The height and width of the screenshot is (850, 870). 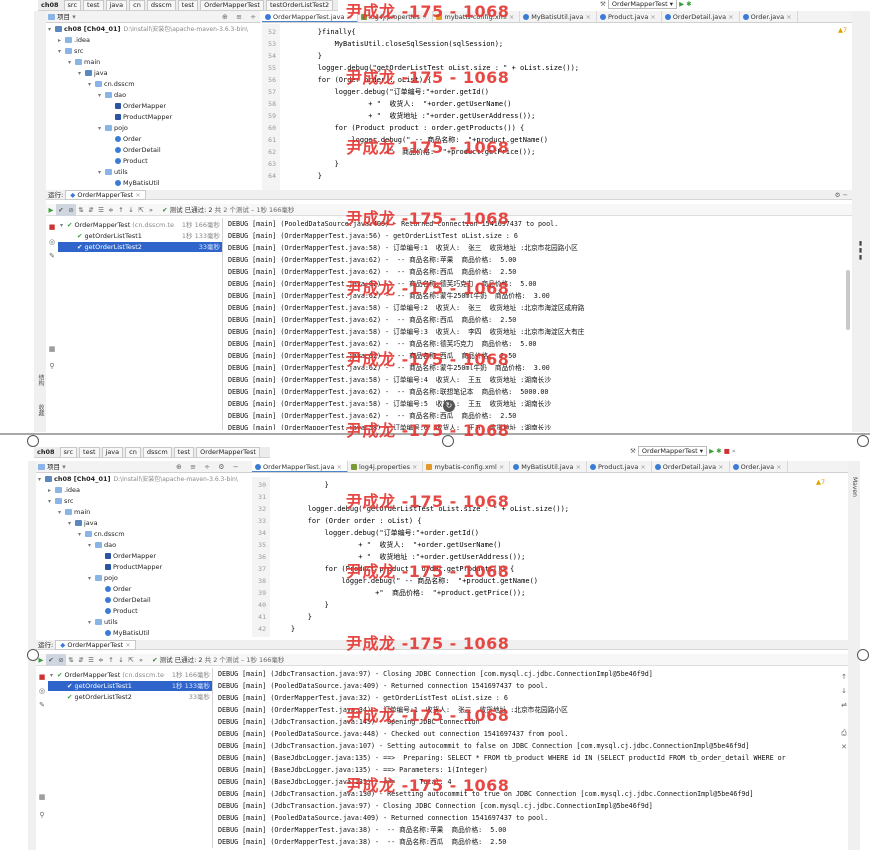 What do you see at coordinates (854, 487) in the screenshot?
I see `maven-tool-label: Maven` at bounding box center [854, 487].